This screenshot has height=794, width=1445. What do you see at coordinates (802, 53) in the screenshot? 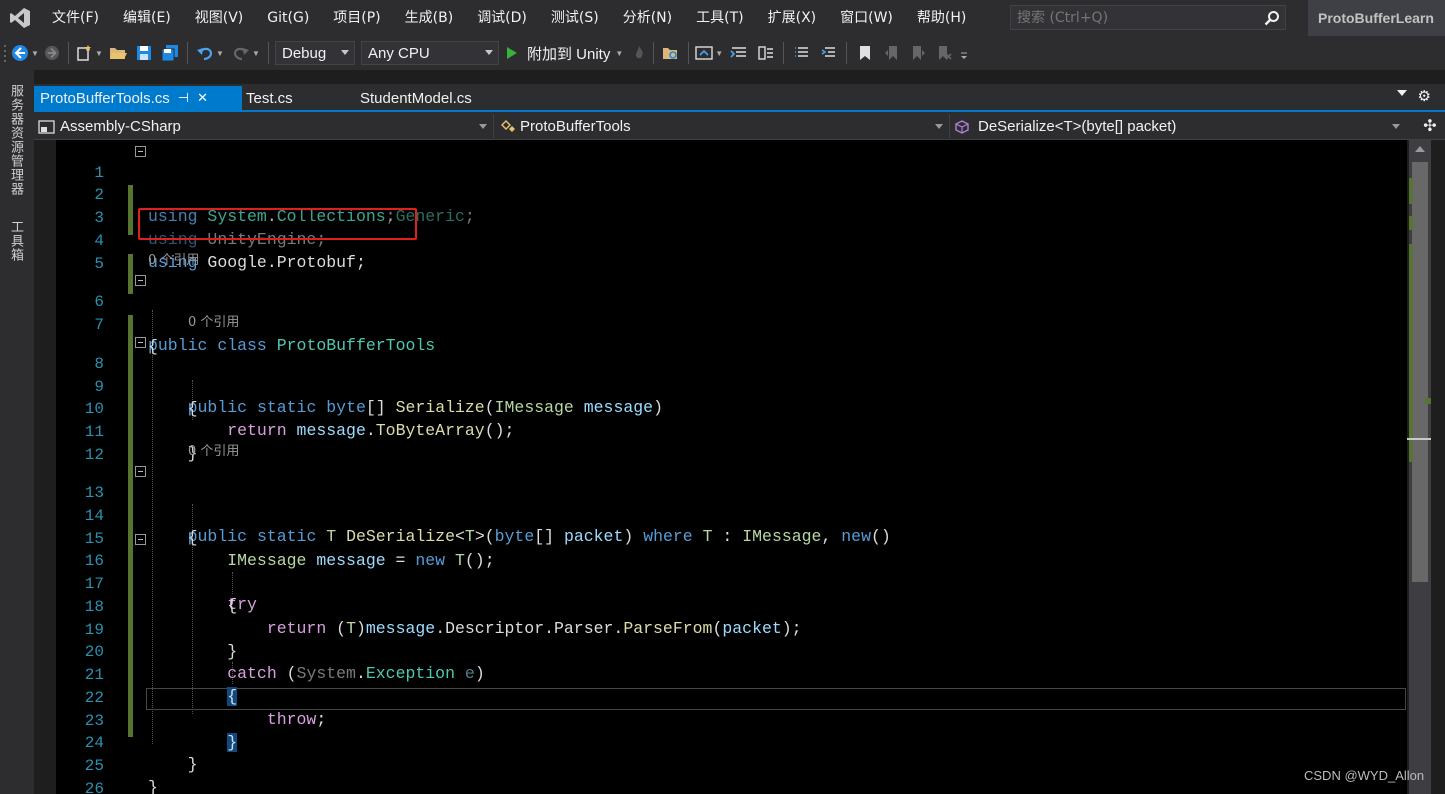
I see `comment-lines-icon` at bounding box center [802, 53].